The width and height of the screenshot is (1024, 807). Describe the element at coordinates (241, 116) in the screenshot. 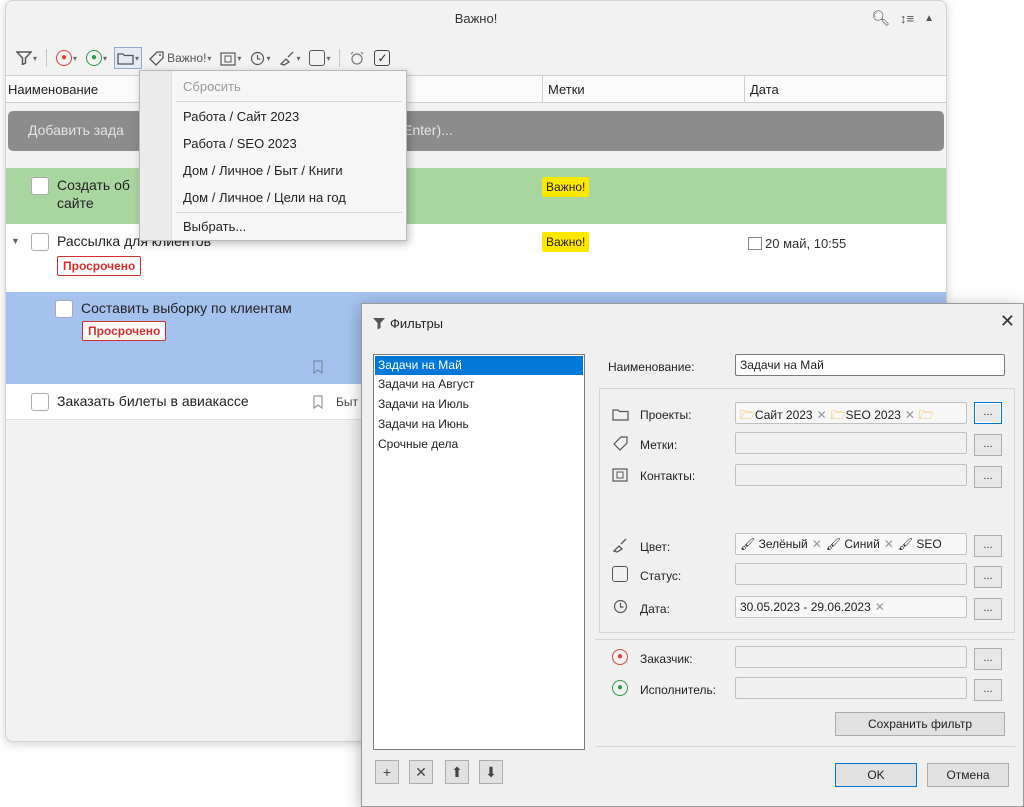

I see `menu-item-project: Работа / Сайт 2023` at that location.